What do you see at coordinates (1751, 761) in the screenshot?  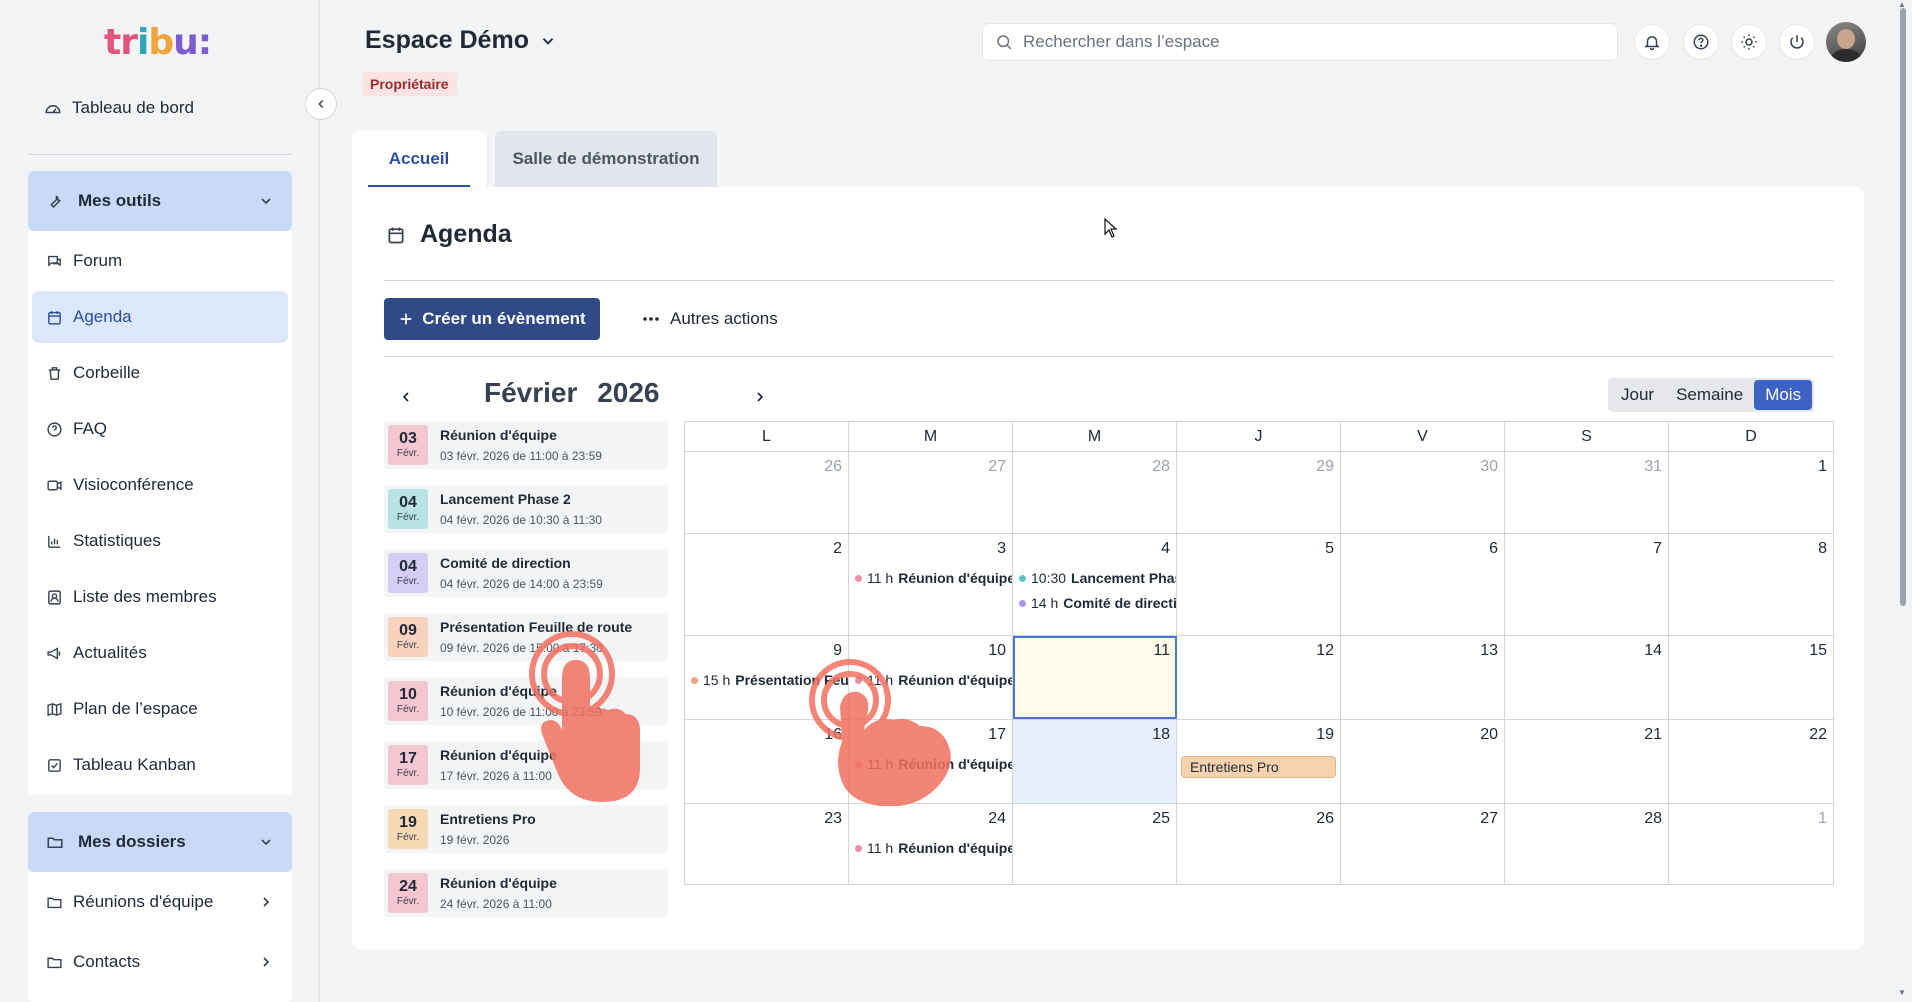 I see `calendar-day: 22` at bounding box center [1751, 761].